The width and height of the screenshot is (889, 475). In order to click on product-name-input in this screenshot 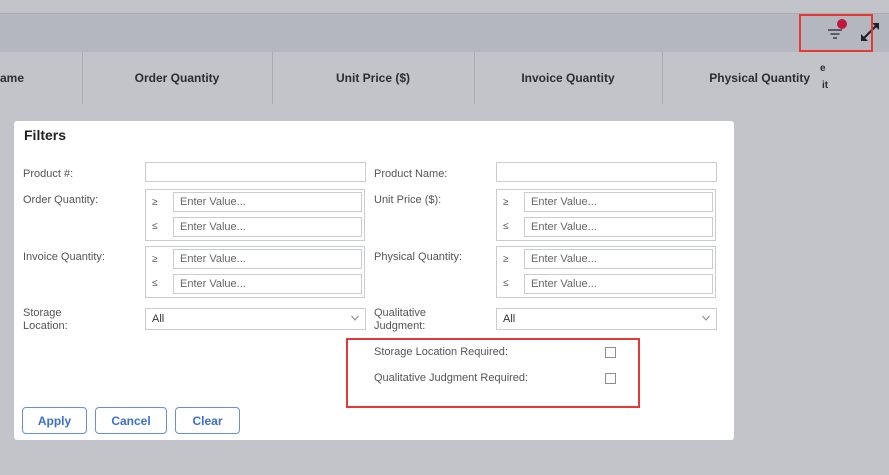, I will do `click(606, 172)`.